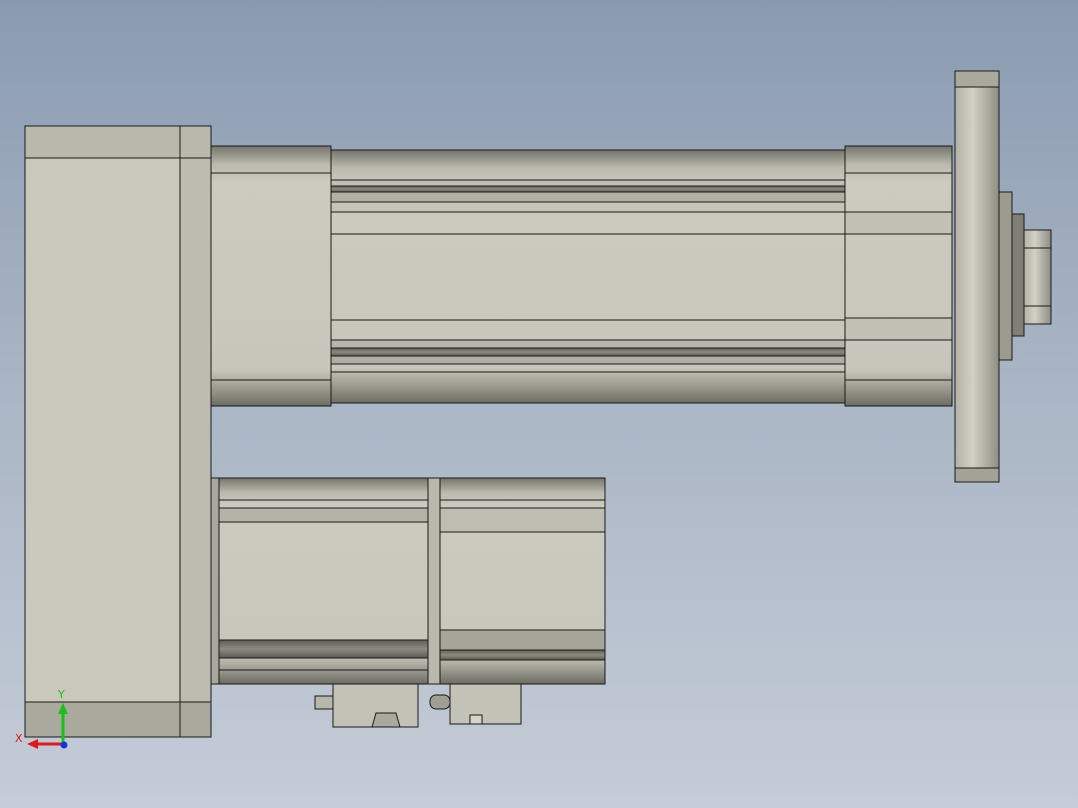 Image resolution: width=1078 pixels, height=808 pixels. What do you see at coordinates (64, 745) in the screenshot?
I see `triad-z-origin` at bounding box center [64, 745].